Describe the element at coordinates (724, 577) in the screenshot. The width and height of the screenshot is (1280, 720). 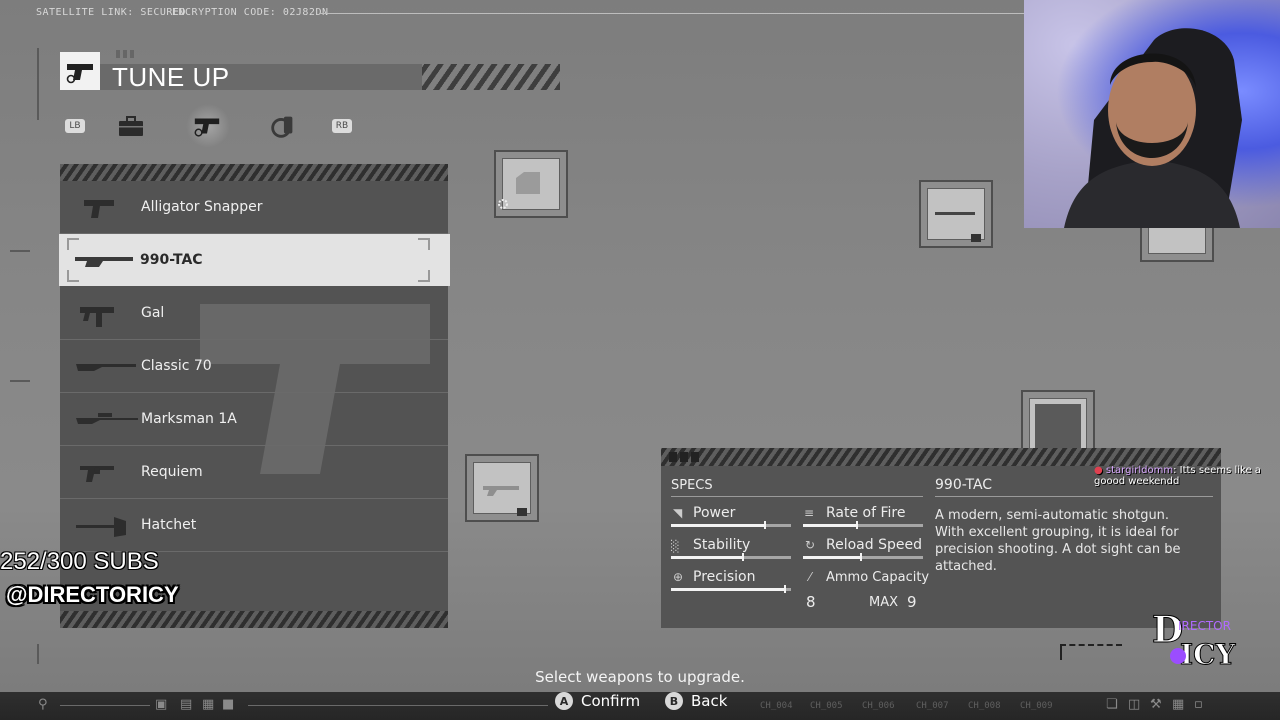
I see `stat-precision-label: Precision` at that location.